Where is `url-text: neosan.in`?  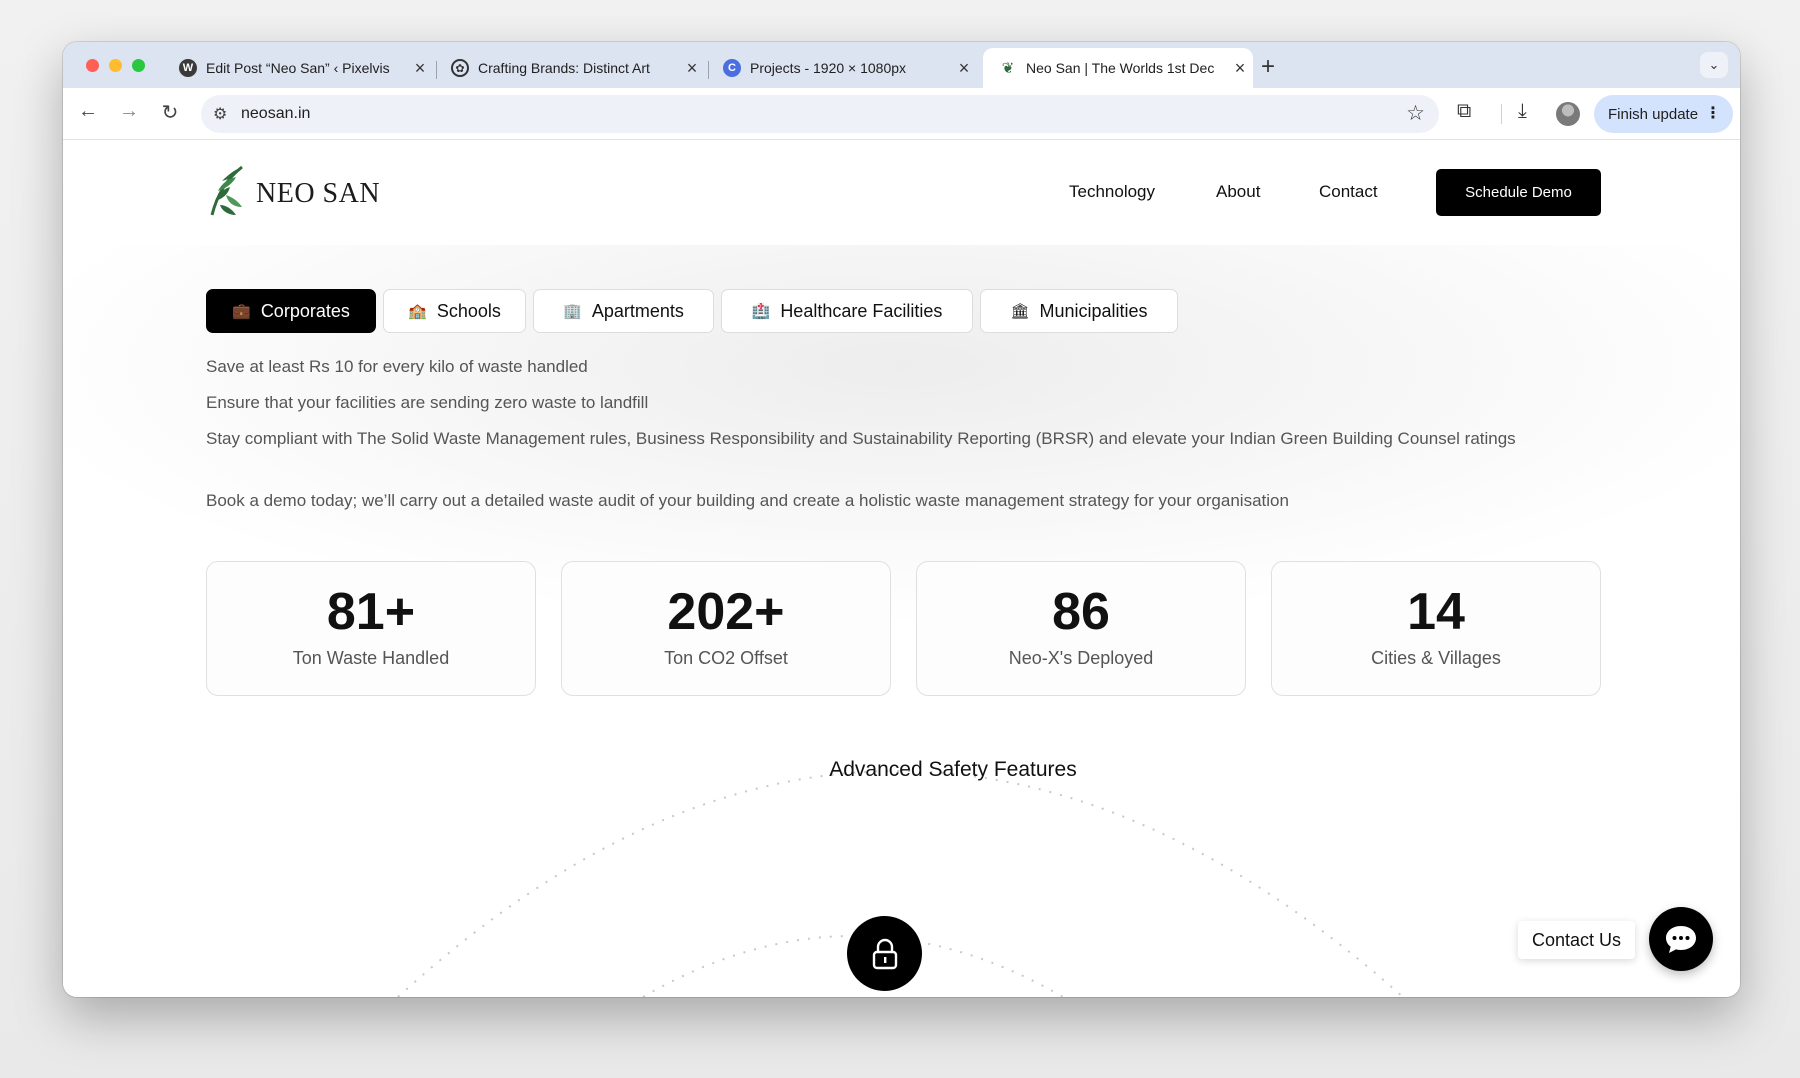 url-text: neosan.in is located at coordinates (275, 114).